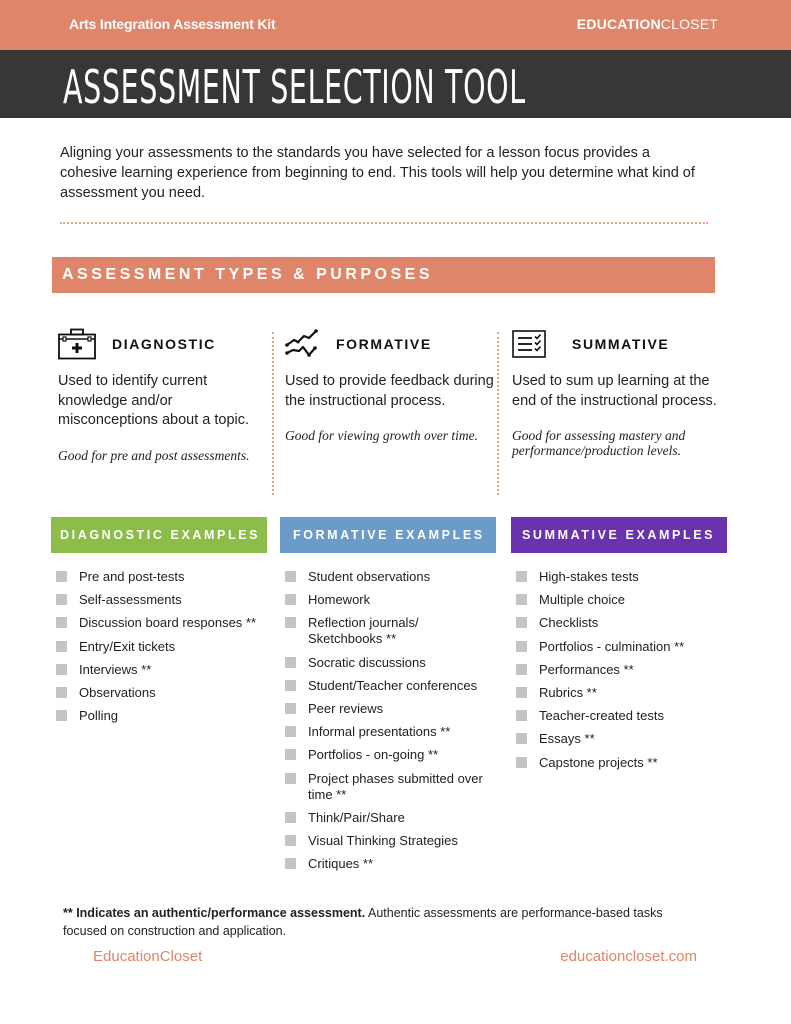 The height and width of the screenshot is (1024, 791). Describe the element at coordinates (395, 786) in the screenshot. I see `list-item-text: Project phases submitted over time **` at that location.